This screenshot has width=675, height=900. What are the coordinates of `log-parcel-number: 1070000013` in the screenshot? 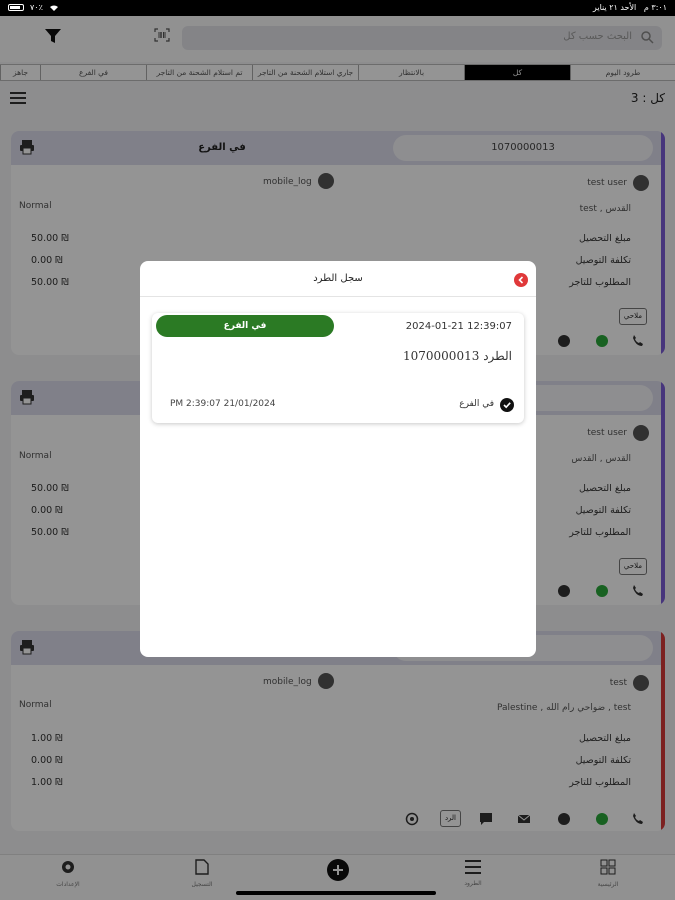 It's located at (441, 356).